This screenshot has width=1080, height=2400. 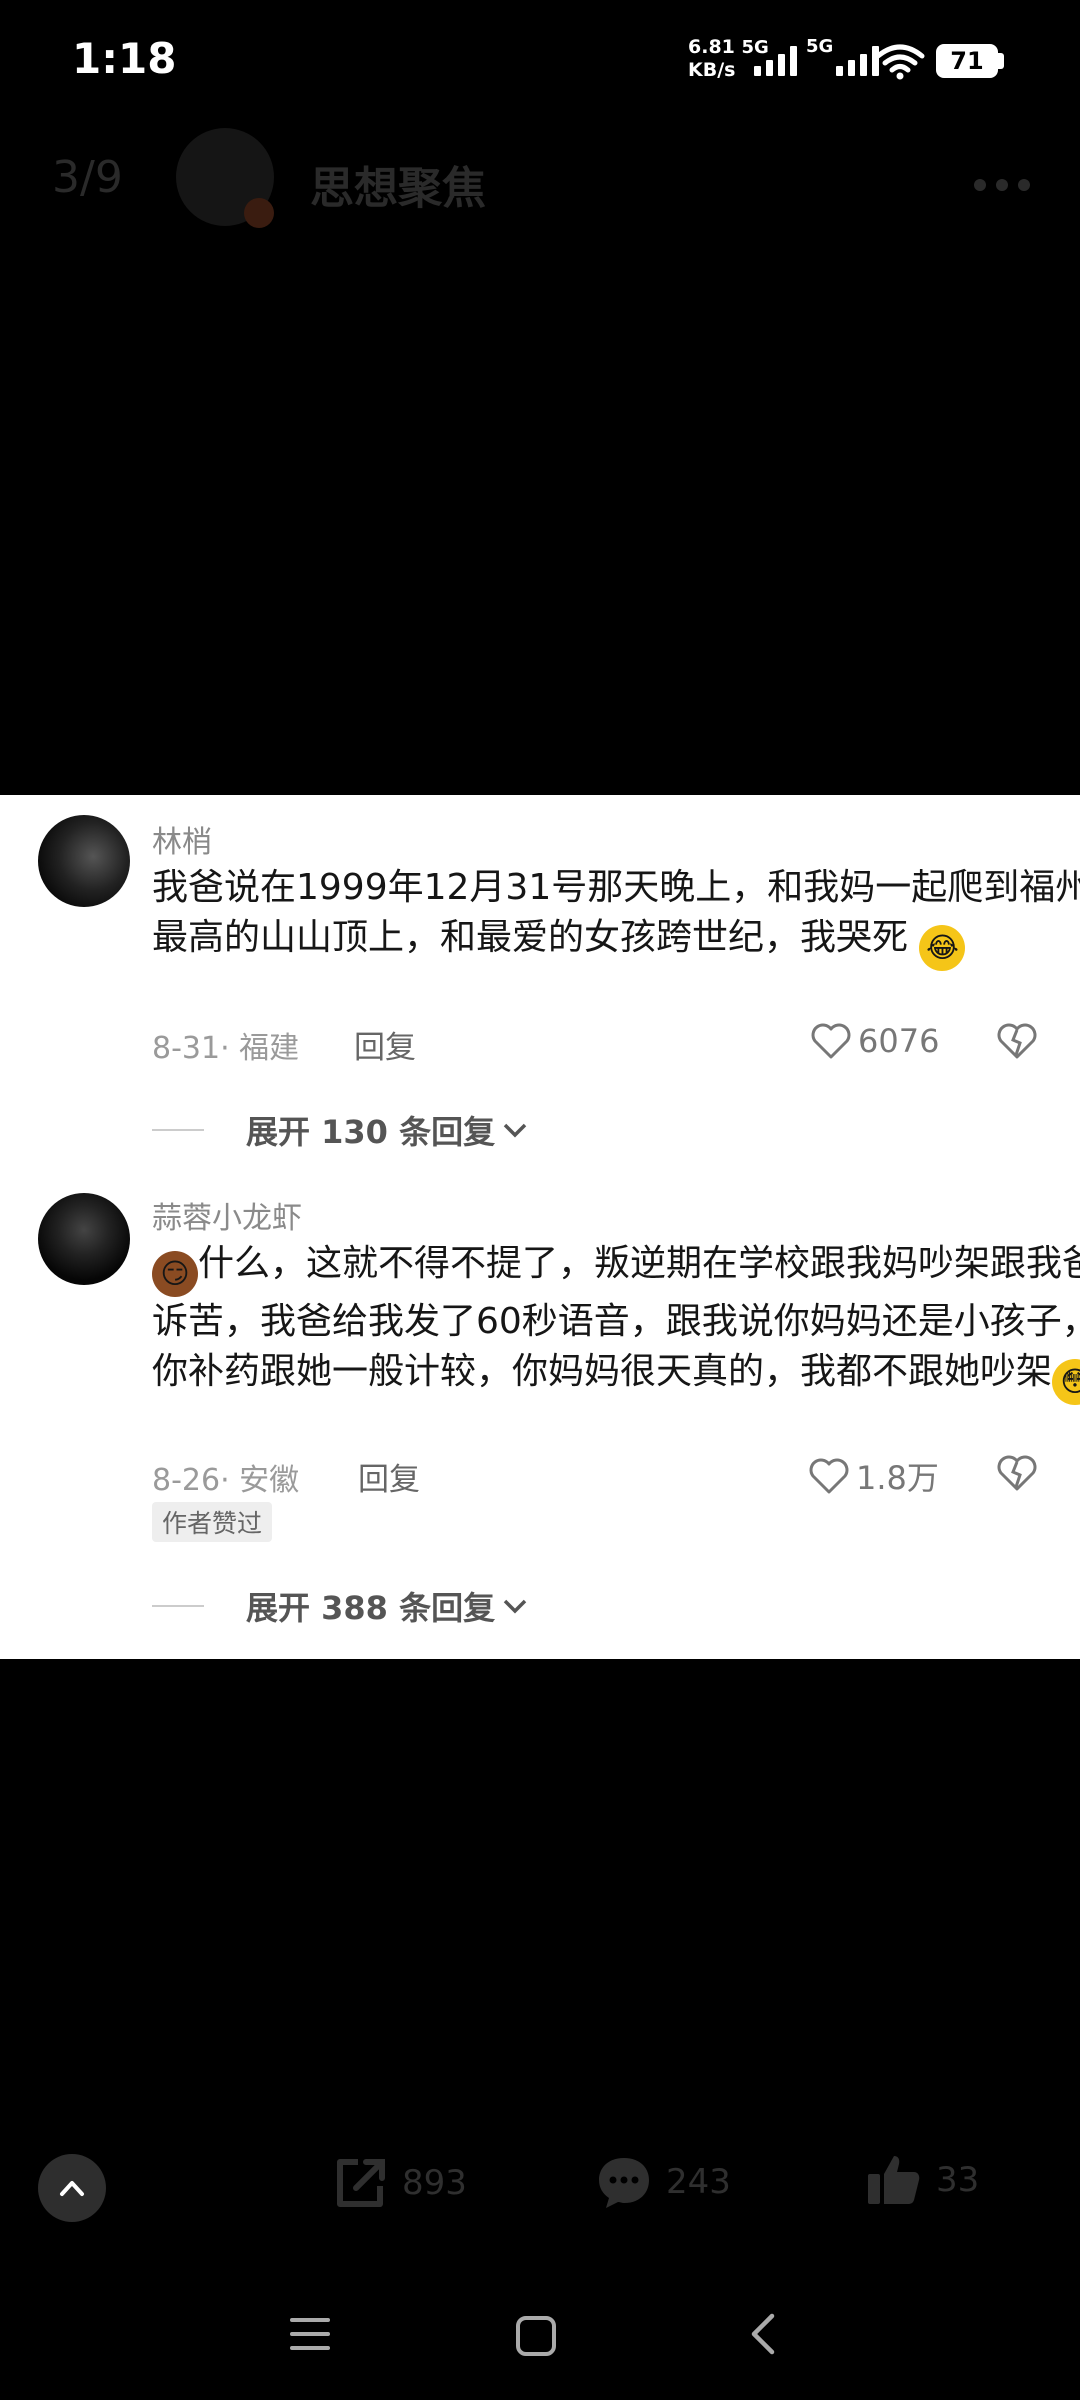 What do you see at coordinates (434, 2183) in the screenshot?
I see `share-count: 893` at bounding box center [434, 2183].